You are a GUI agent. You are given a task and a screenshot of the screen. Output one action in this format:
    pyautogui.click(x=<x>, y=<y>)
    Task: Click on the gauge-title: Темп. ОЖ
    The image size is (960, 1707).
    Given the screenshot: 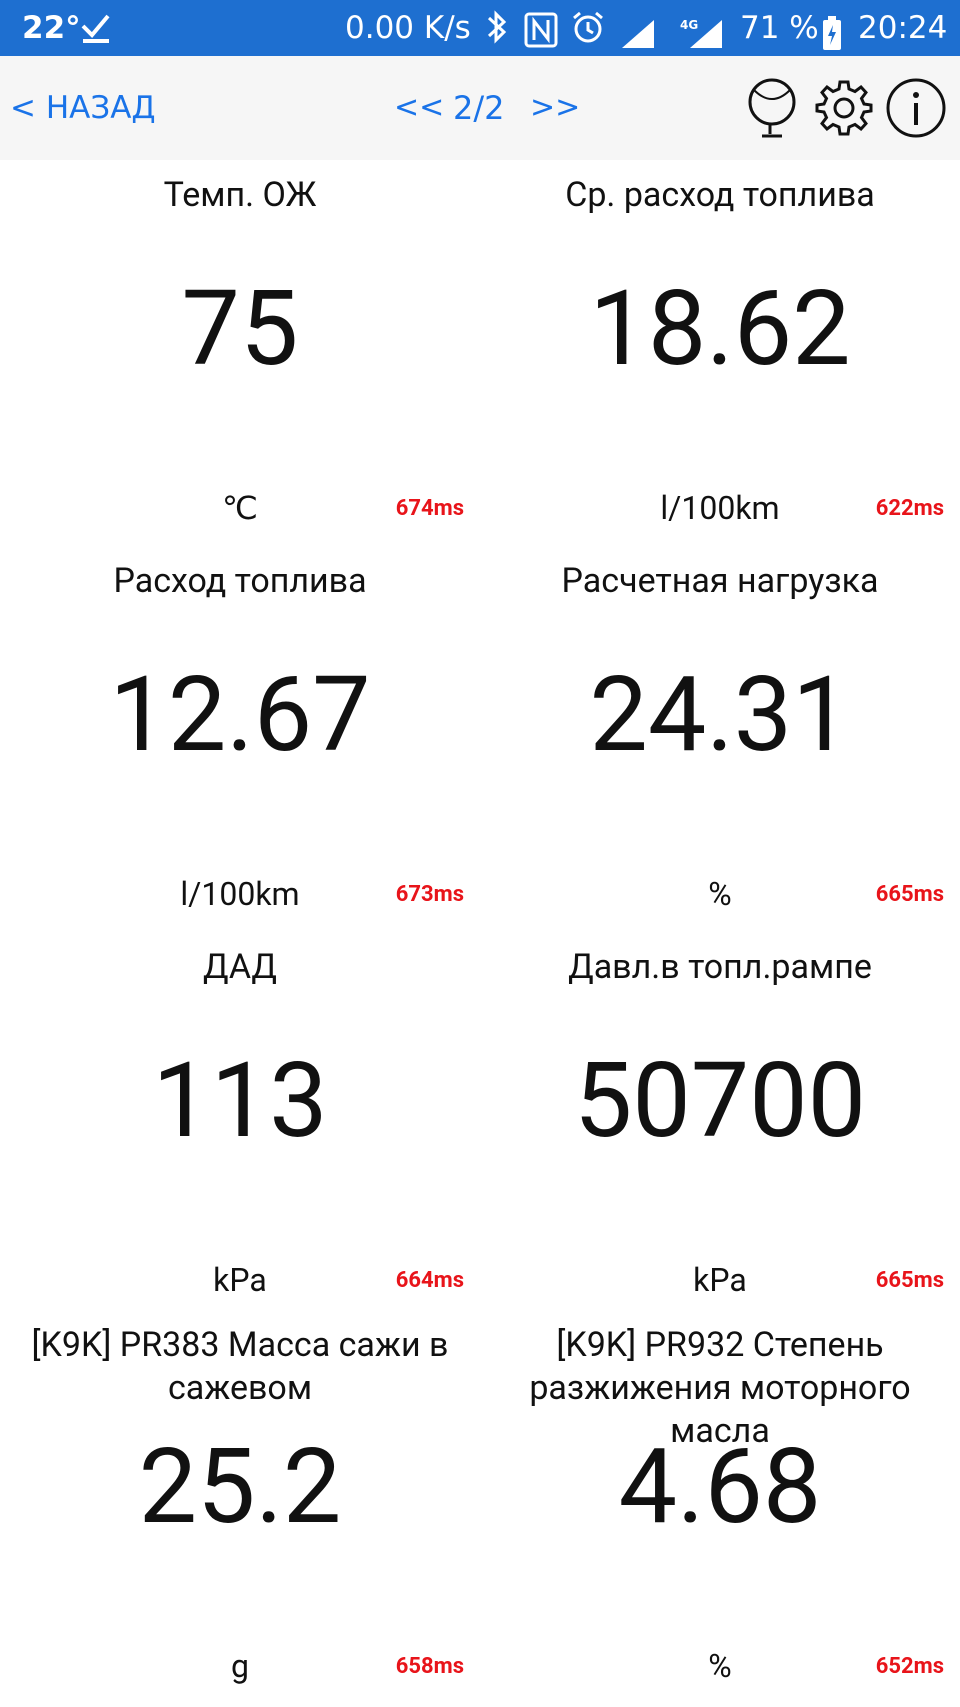 What is the action you would take?
    pyautogui.click(x=240, y=195)
    